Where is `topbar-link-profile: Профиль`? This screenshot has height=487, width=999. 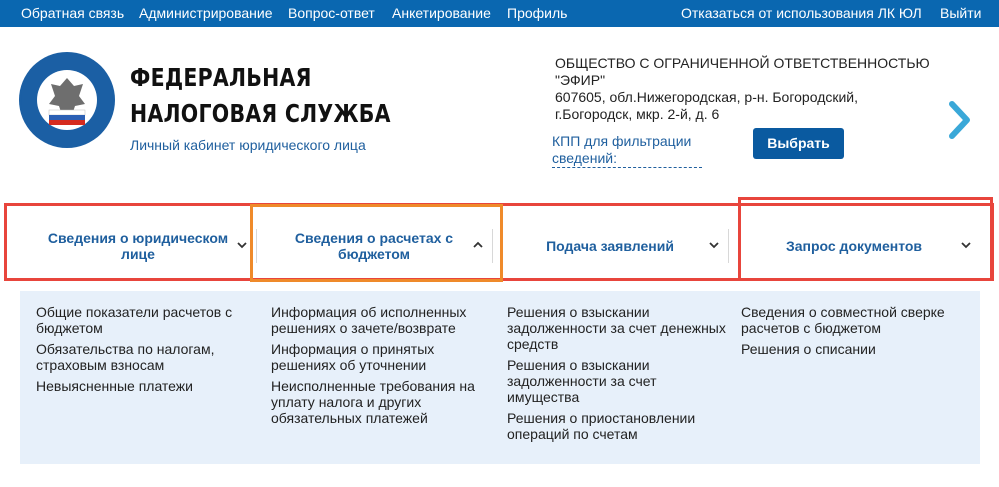
topbar-link-profile: Профиль is located at coordinates (537, 13).